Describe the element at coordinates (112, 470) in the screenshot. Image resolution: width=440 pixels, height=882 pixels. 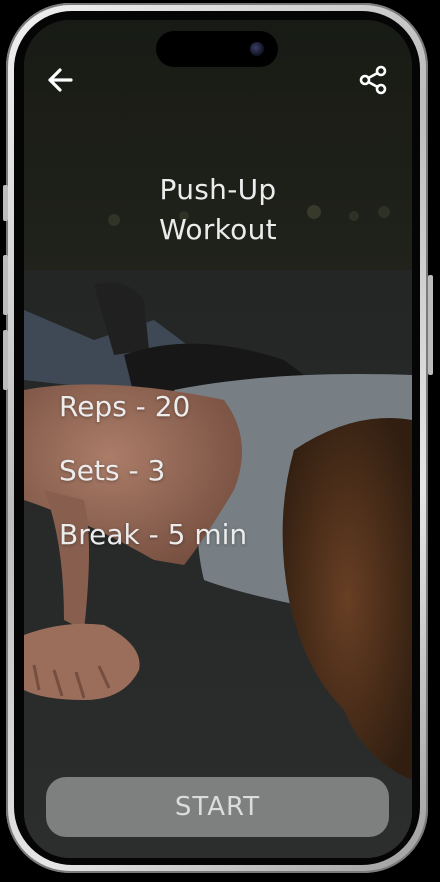
I see `sets-label: Sets - 3` at that location.